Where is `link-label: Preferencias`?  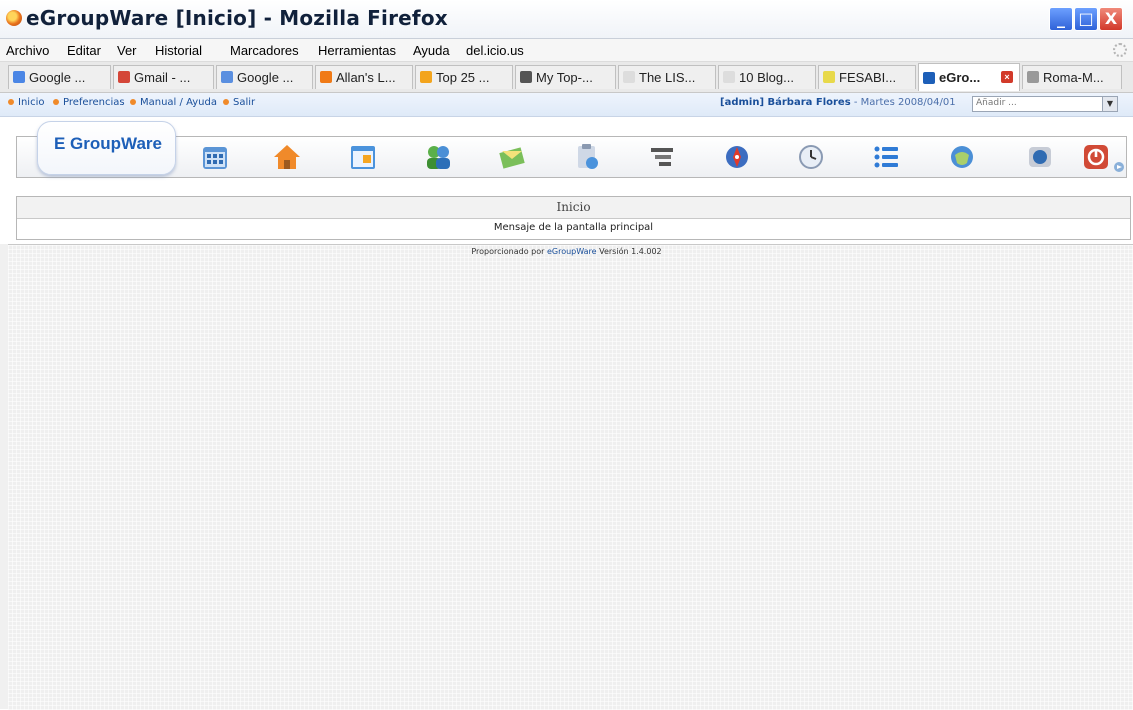 link-label: Preferencias is located at coordinates (94, 102).